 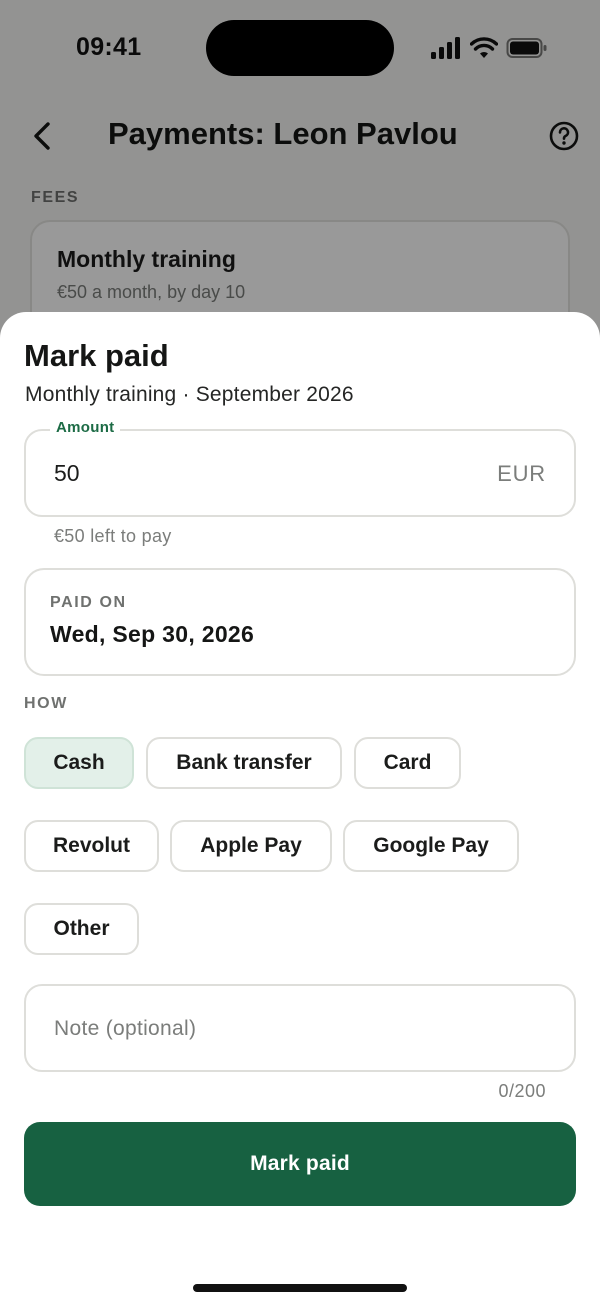 What do you see at coordinates (522, 1091) in the screenshot?
I see `note-character-counter: 0/200` at bounding box center [522, 1091].